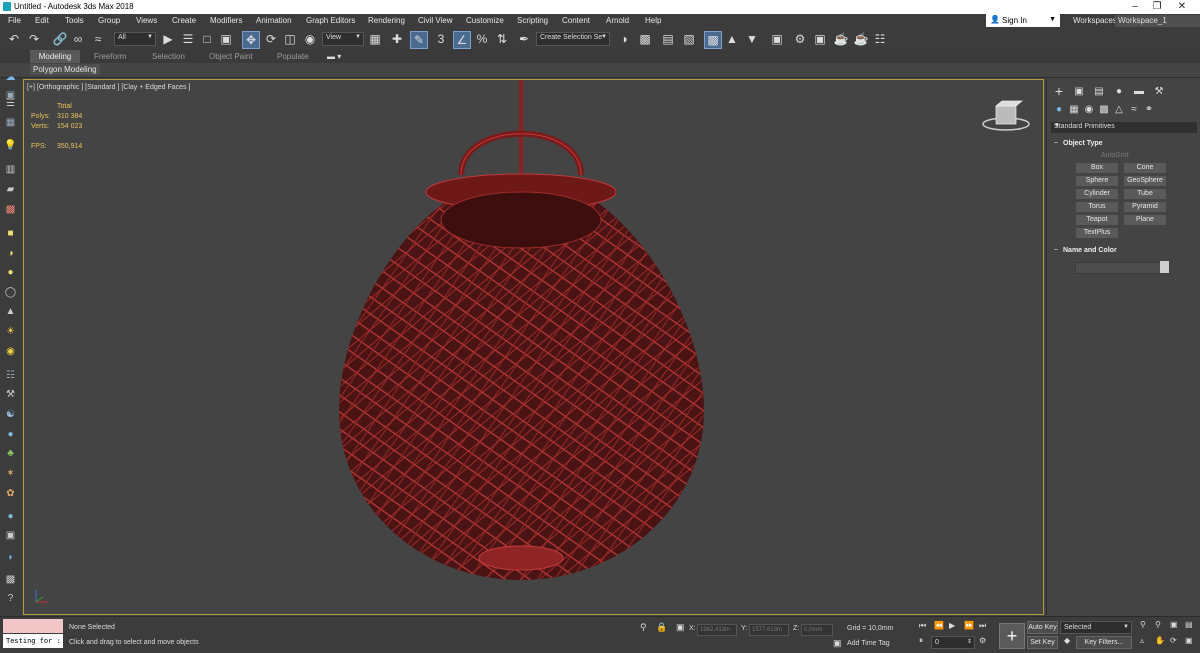 The image size is (1200, 653). What do you see at coordinates (576, 20) in the screenshot?
I see `menu-content: Content` at bounding box center [576, 20].